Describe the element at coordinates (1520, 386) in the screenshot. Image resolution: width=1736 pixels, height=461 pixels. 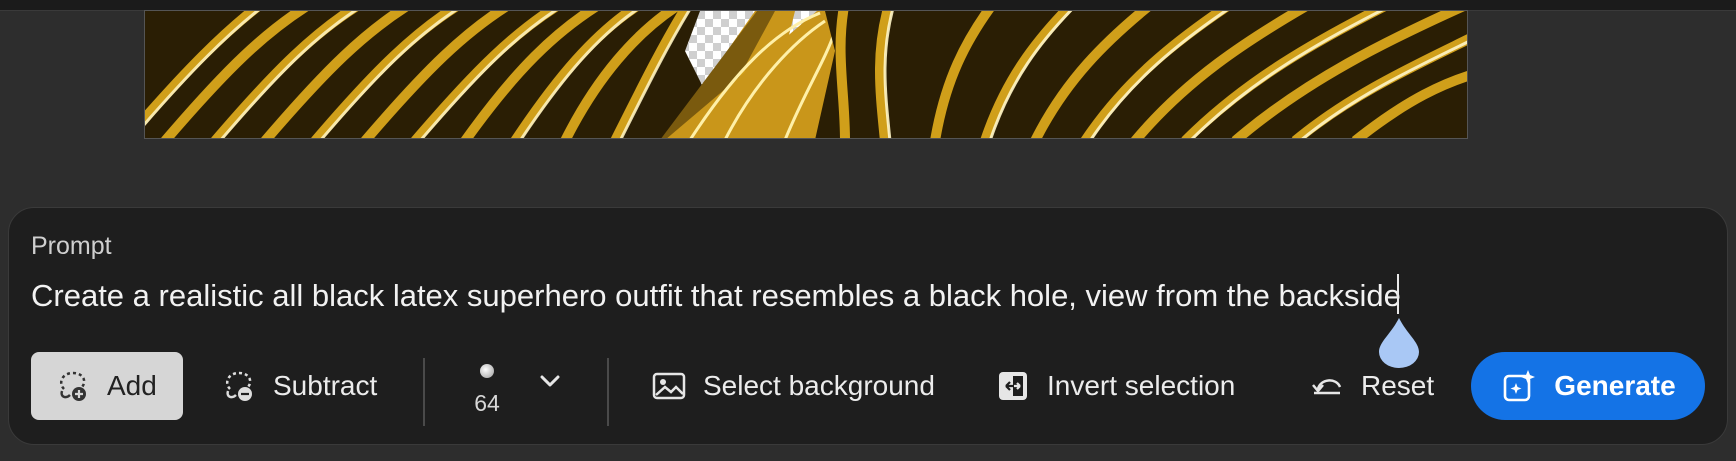
I see `sparkle-icon` at that location.